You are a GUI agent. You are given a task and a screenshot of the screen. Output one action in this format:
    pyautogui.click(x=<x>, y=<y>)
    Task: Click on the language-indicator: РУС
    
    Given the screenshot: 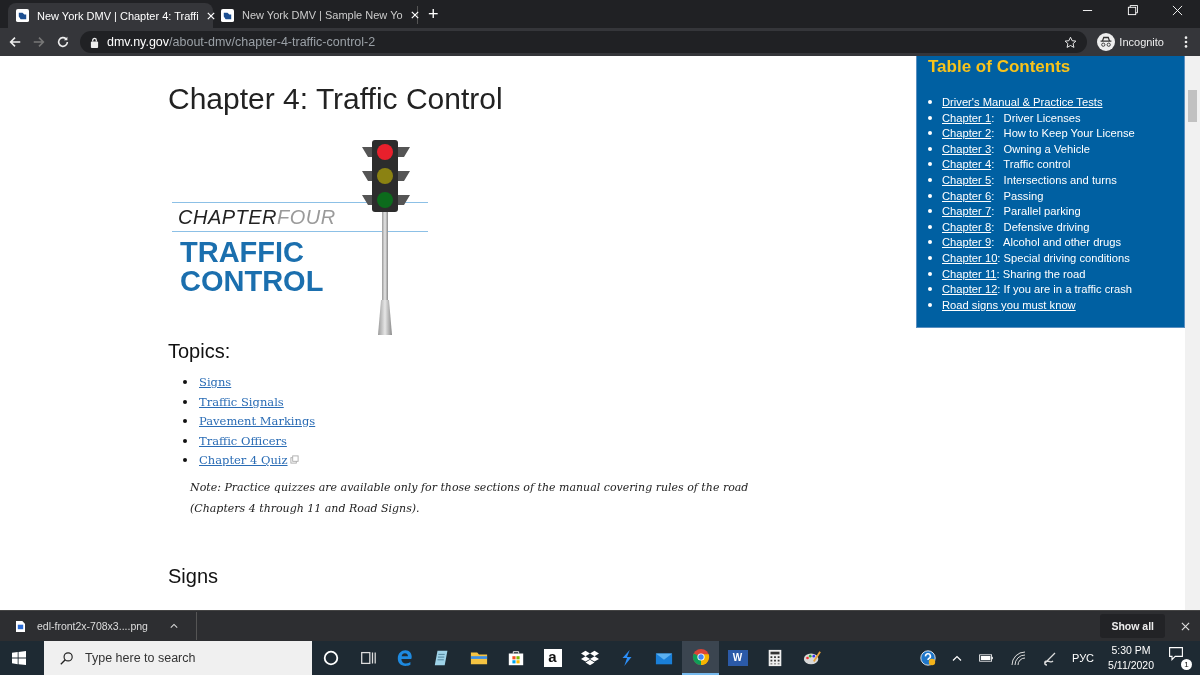 What is the action you would take?
    pyautogui.click(x=1083, y=658)
    